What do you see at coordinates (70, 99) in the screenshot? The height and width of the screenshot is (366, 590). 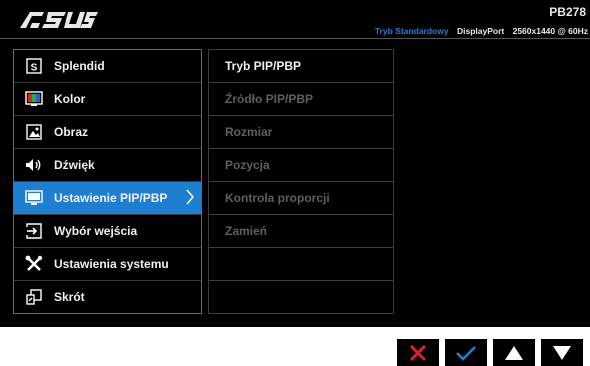 I see `menu-item-label: Kolor` at bounding box center [70, 99].